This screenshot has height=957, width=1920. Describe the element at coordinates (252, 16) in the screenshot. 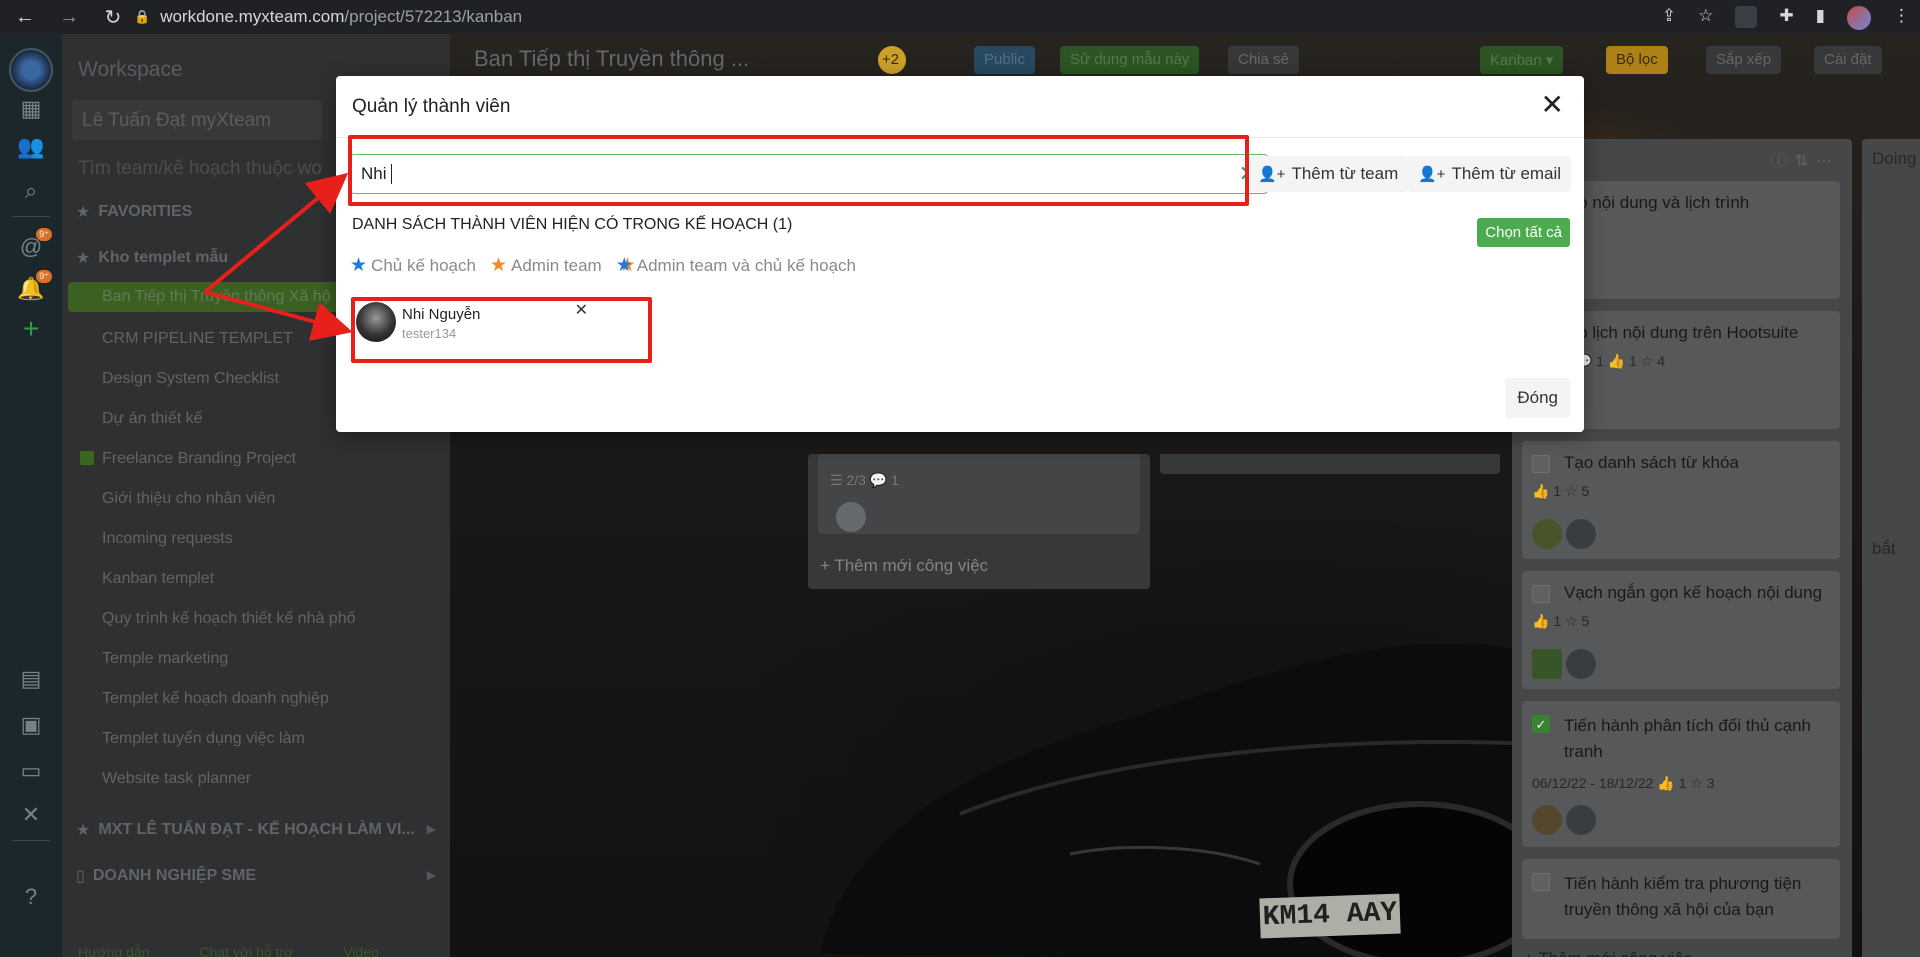

I see `url-host: workdone.myxteam.com` at that location.